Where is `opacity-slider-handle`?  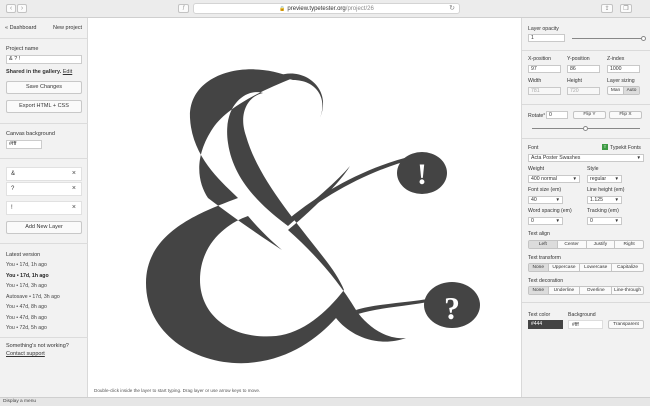 opacity-slider-handle is located at coordinates (643, 38).